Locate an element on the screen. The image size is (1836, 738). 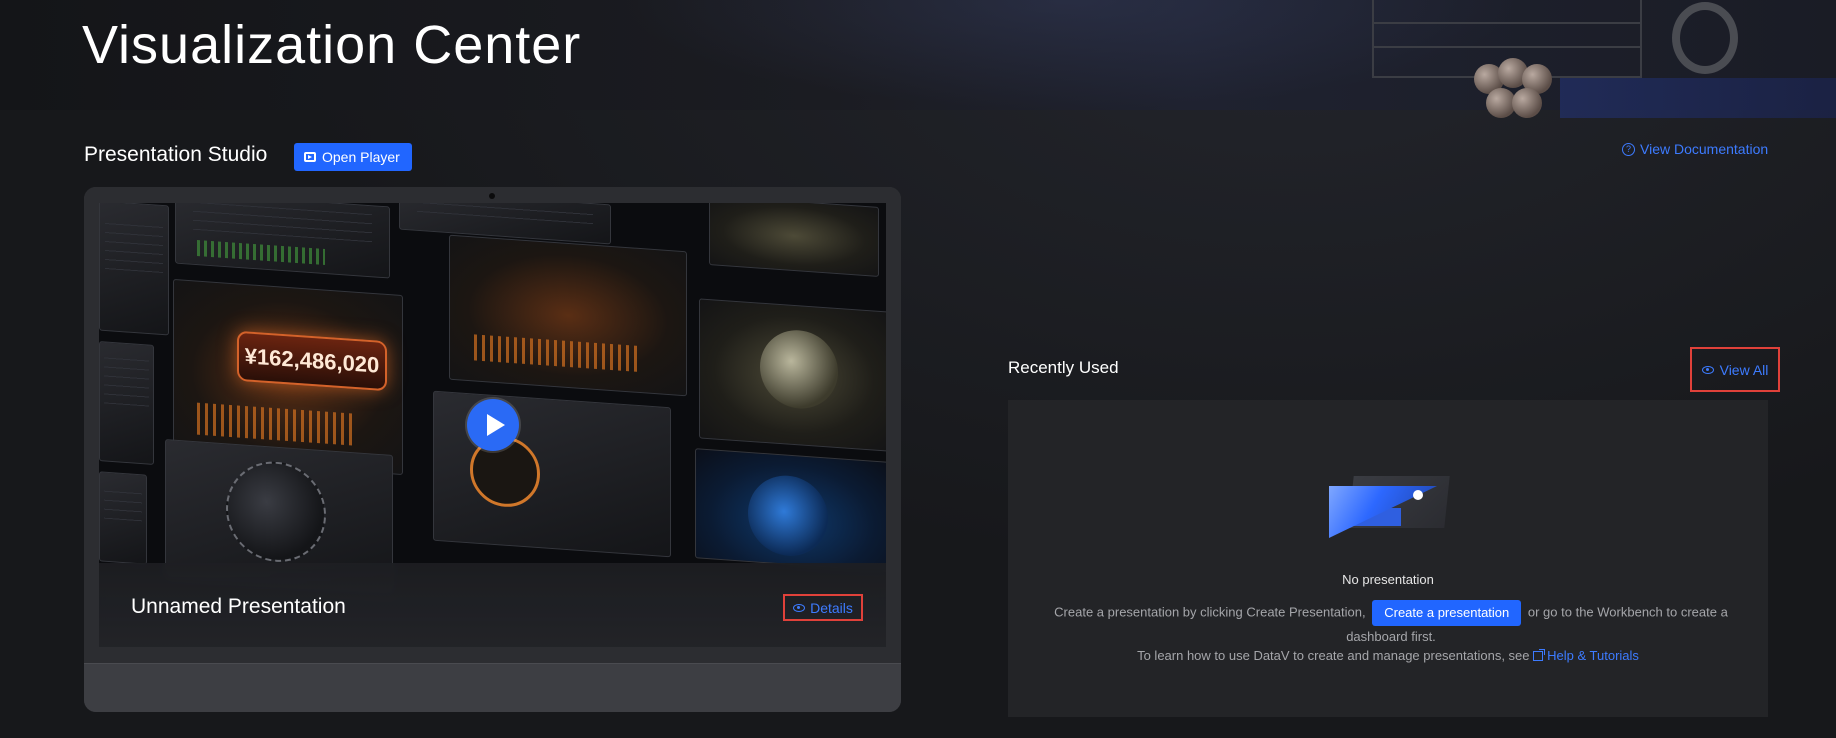
revenue-number-display: ¥162,486,020 is located at coordinates (312, 361).